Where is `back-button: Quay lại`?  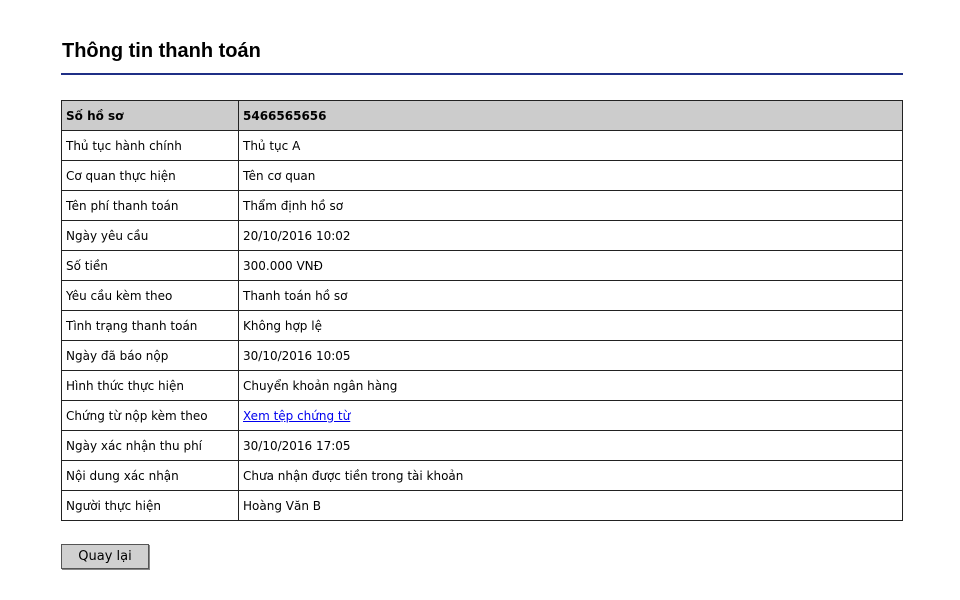 back-button: Quay lại is located at coordinates (105, 556).